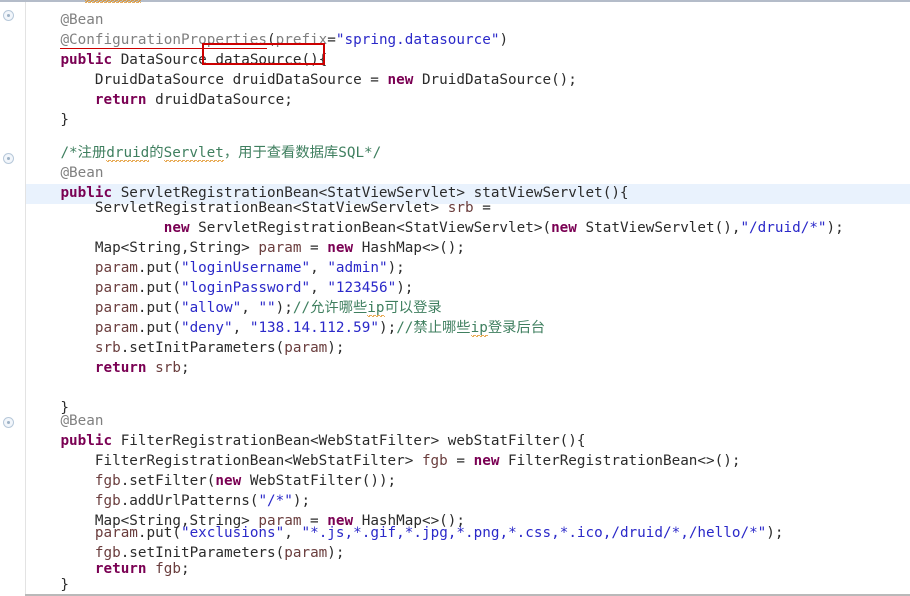  I want to click on code-token-plain: ;, so click(185, 569).